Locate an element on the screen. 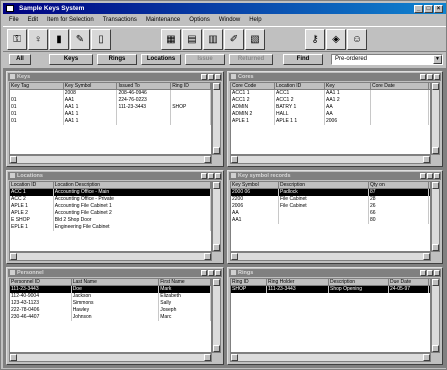 The image size is (447, 370). column-header: Key Tag is located at coordinates (37, 86).